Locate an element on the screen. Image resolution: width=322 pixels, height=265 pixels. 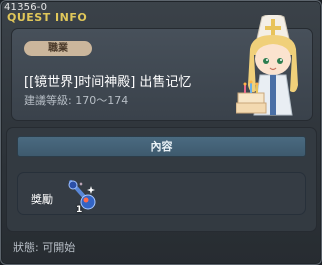
reward-box: 獎勵 1 is located at coordinates (161, 193).